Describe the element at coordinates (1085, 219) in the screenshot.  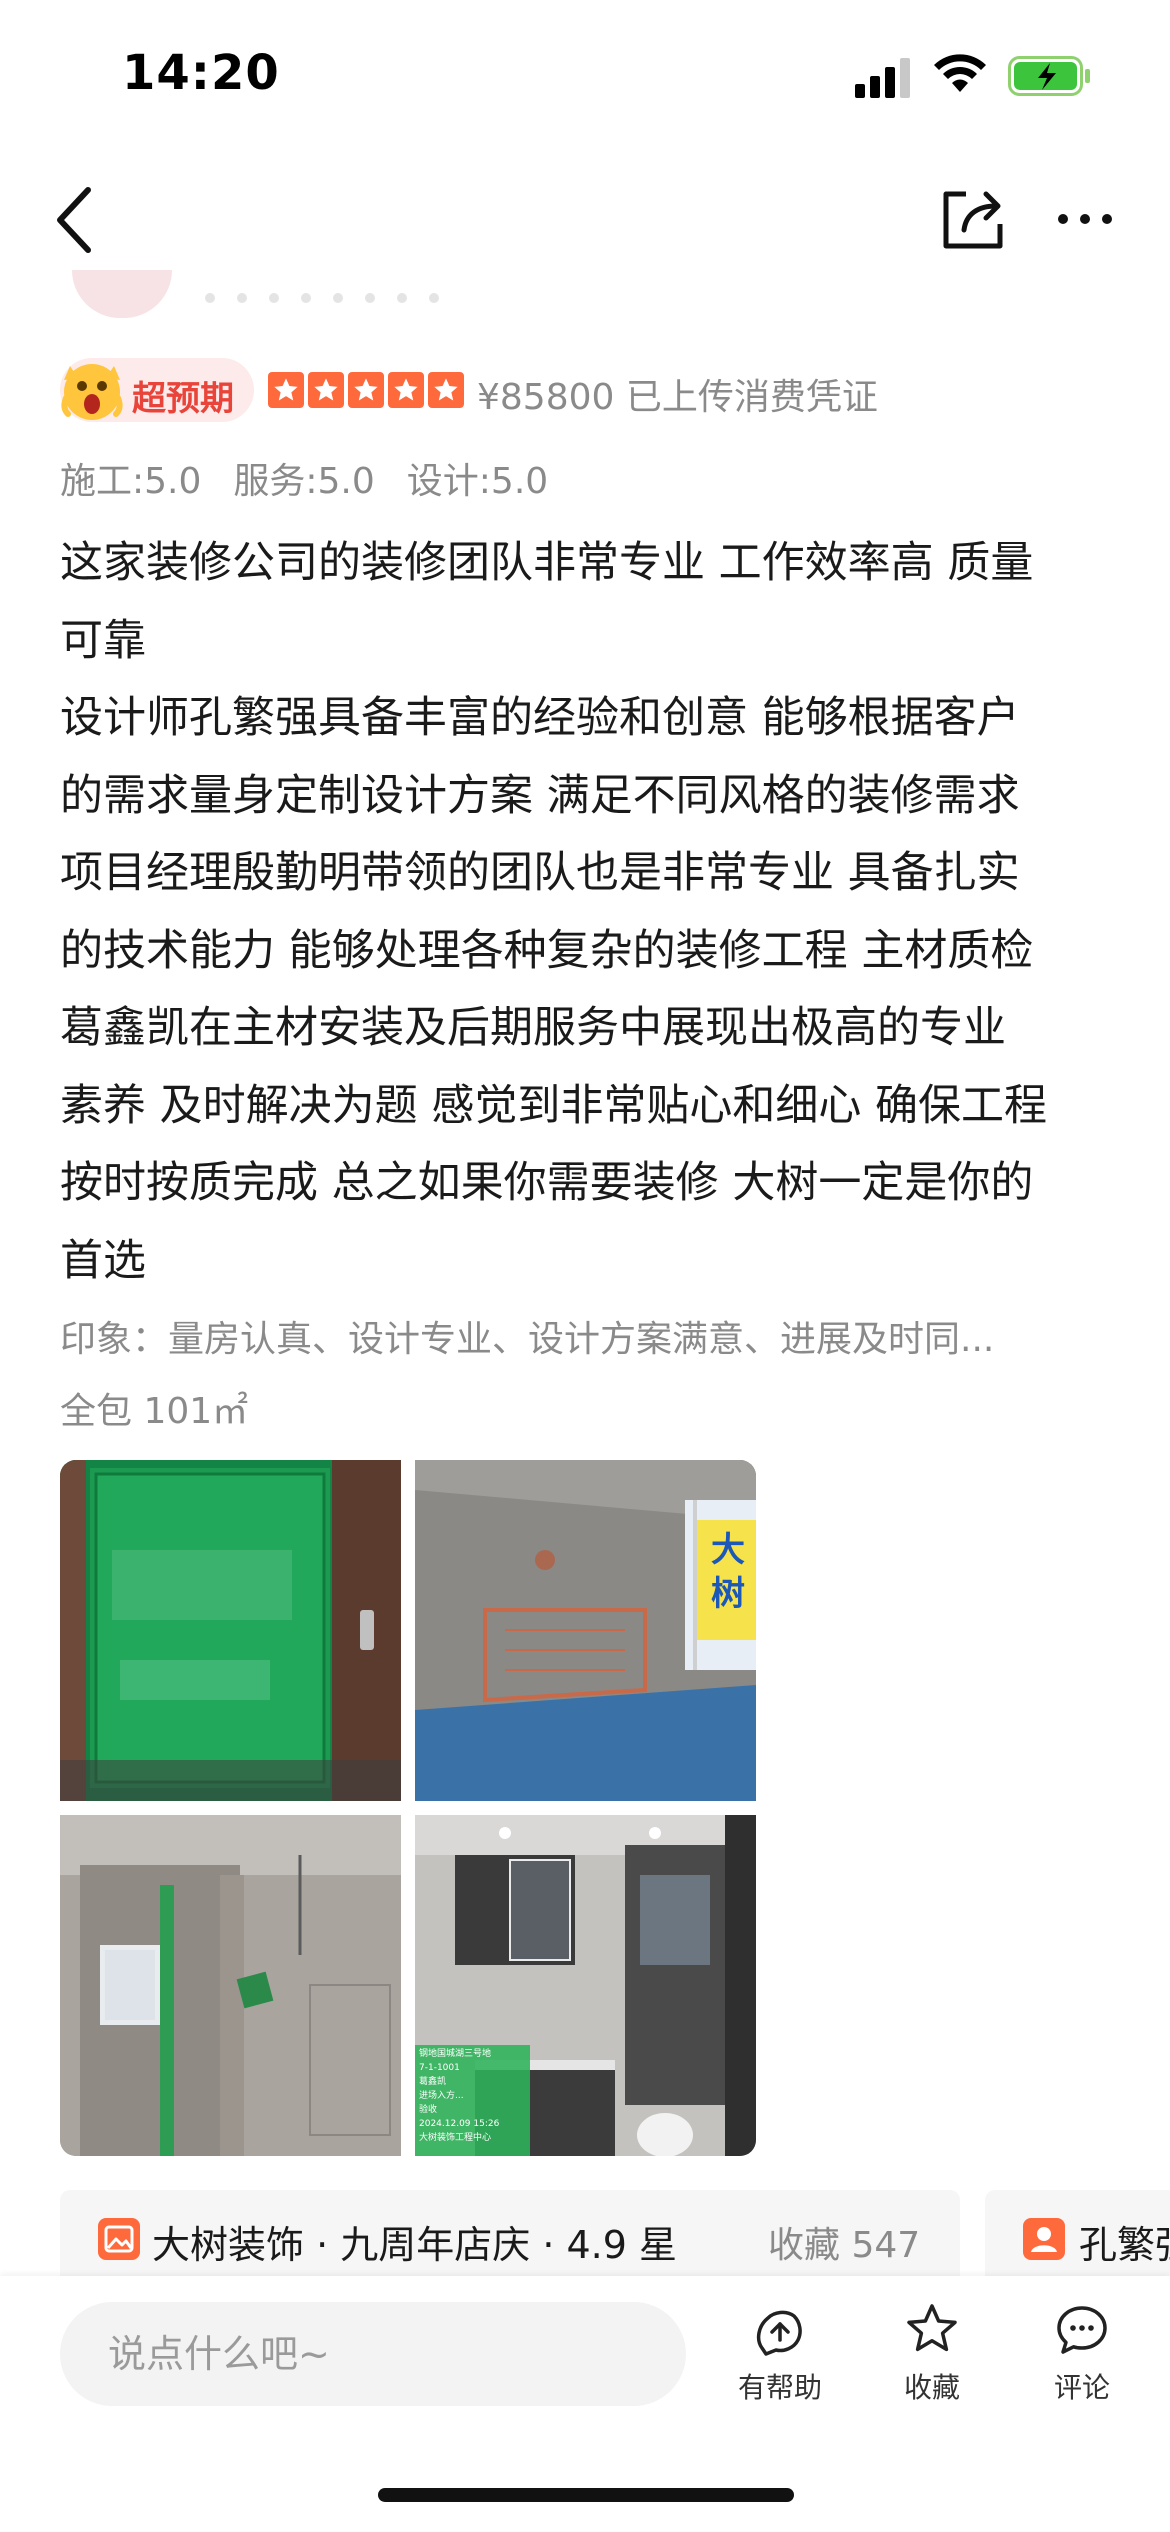
I see `more-icon` at that location.